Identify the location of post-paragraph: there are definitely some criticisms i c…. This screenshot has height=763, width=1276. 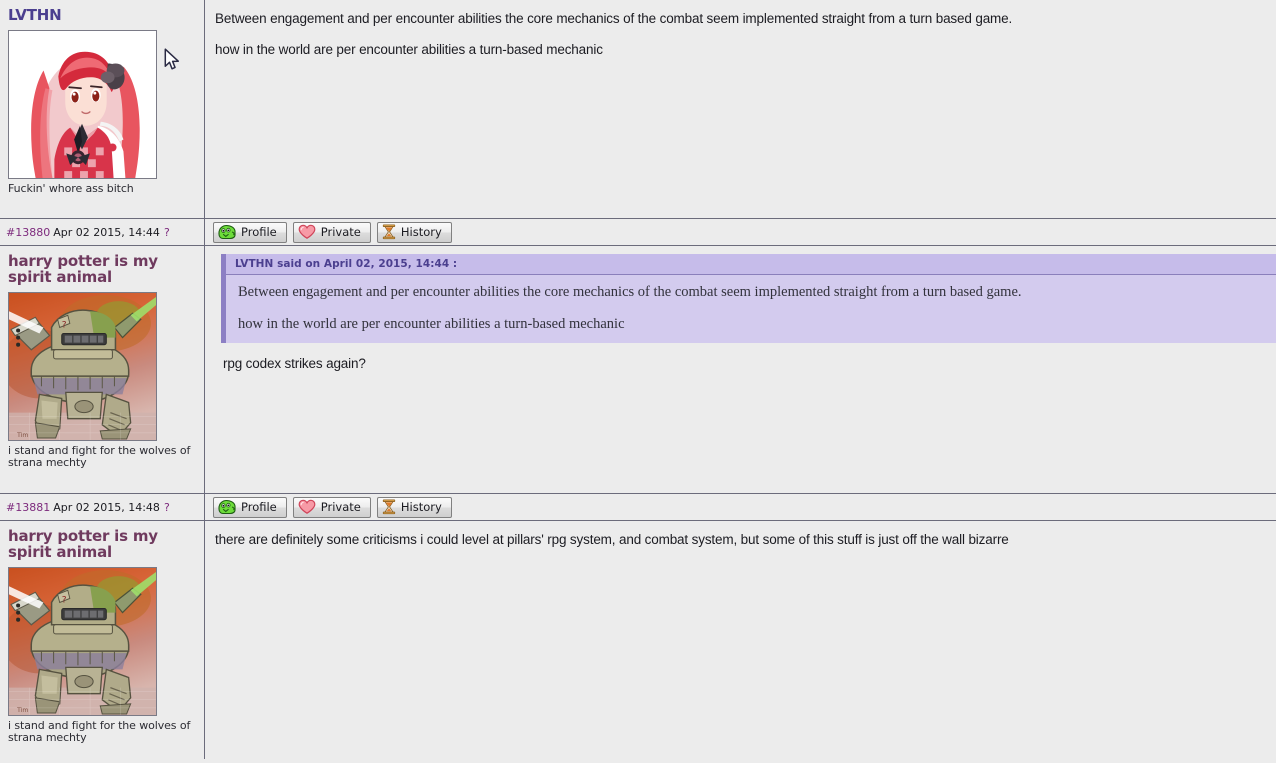
(612, 539).